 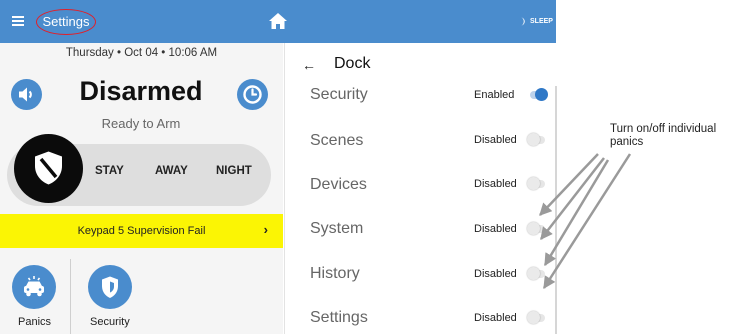 I want to click on arrow-to-devices, so click(x=569, y=184).